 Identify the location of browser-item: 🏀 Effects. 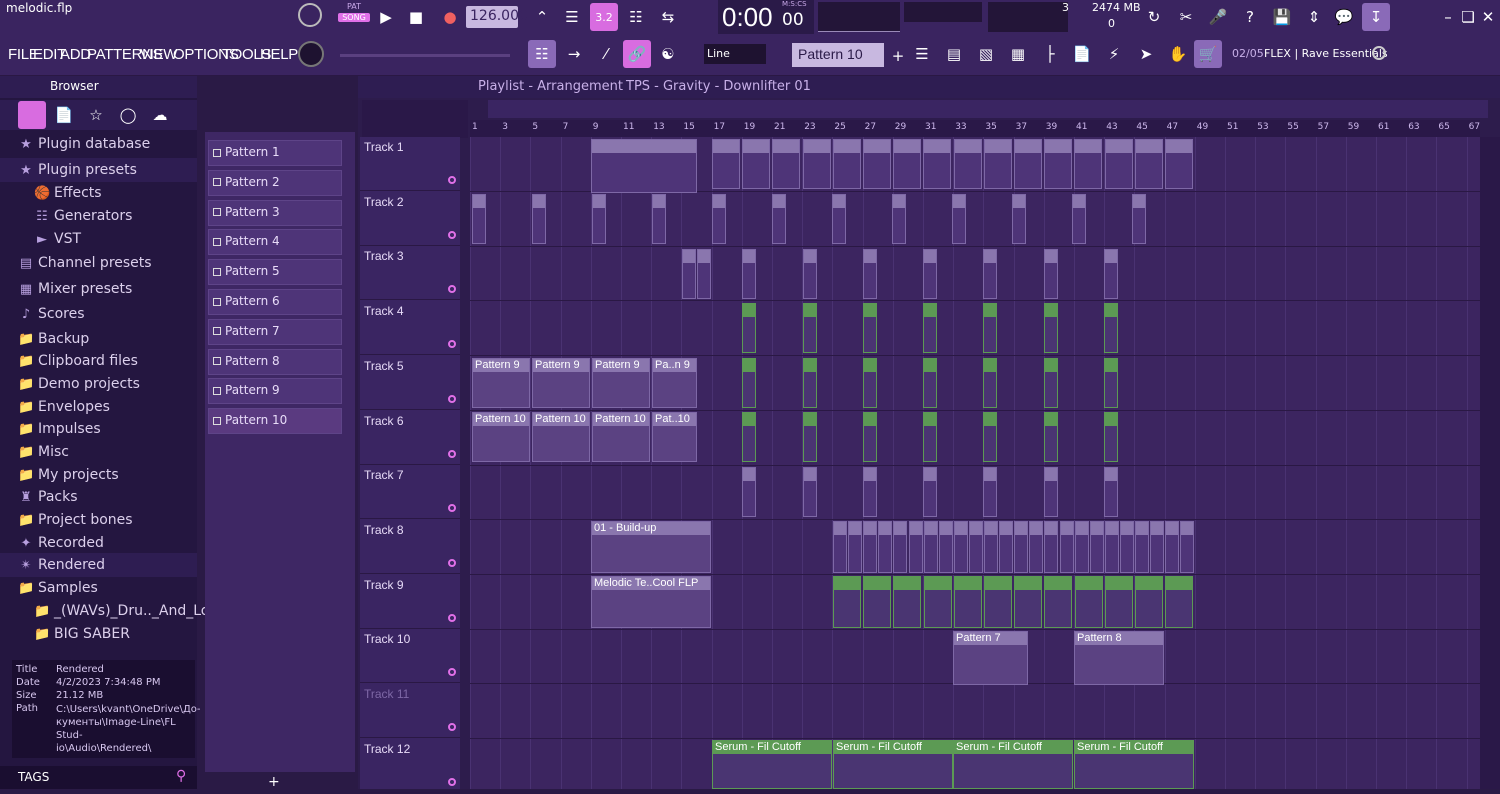
(98, 193).